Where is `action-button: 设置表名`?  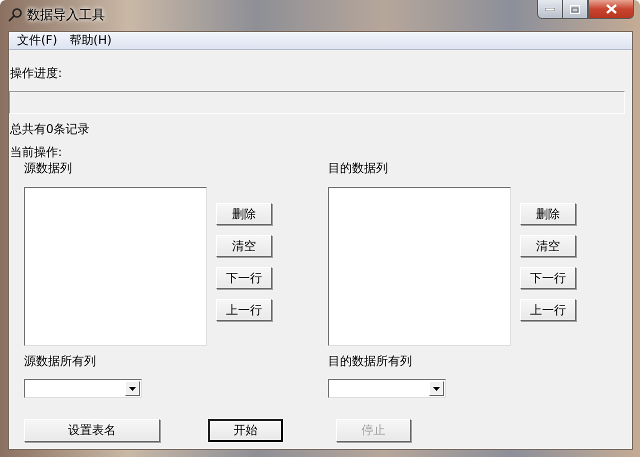 action-button: 设置表名 is located at coordinates (92, 430).